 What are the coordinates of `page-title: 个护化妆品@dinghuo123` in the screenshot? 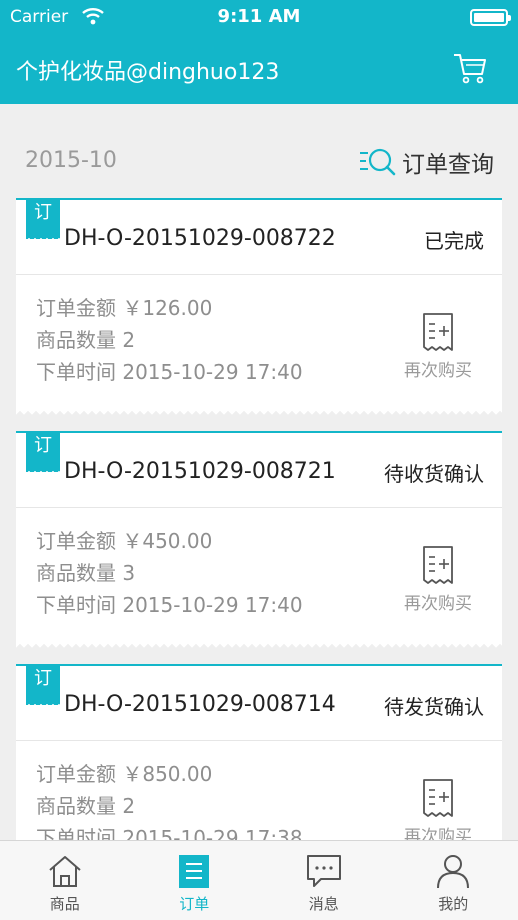 It's located at (148, 72).